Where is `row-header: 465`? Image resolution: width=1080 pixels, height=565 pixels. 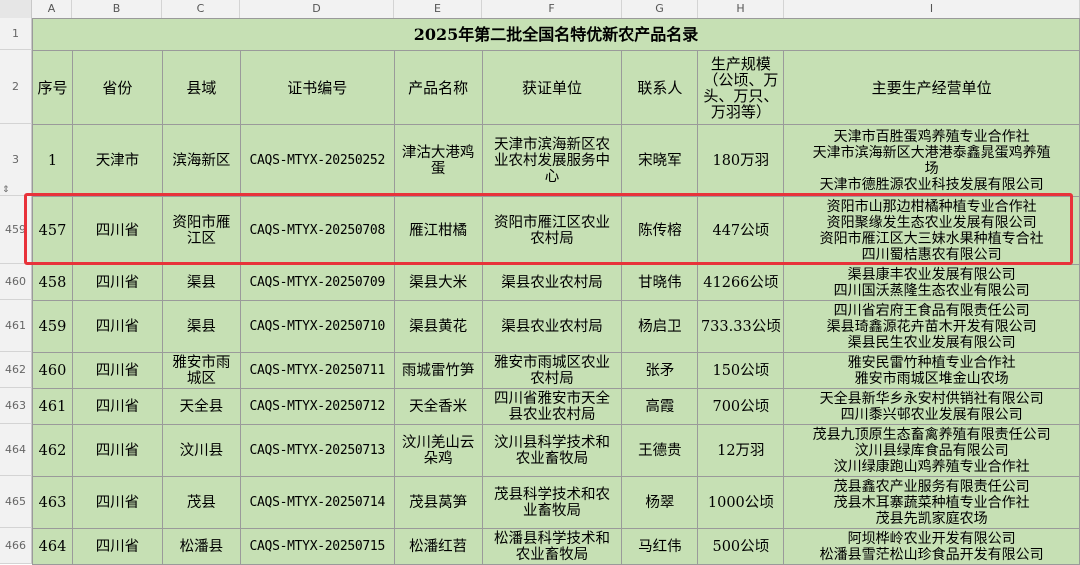 row-header: 465 is located at coordinates (16, 502).